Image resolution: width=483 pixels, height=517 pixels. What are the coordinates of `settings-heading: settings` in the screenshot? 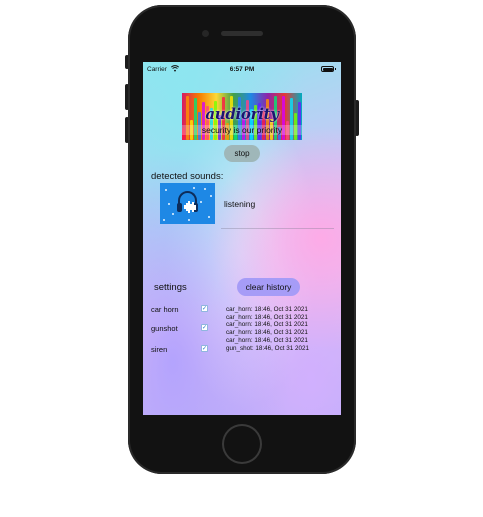 It's located at (170, 287).